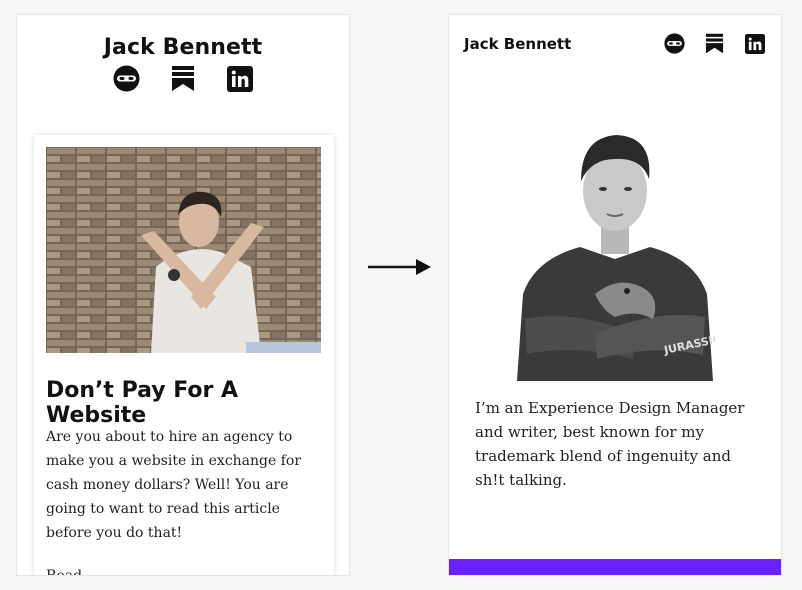 Image resolution: width=802 pixels, height=590 pixels. I want to click on article-image, so click(183, 250).